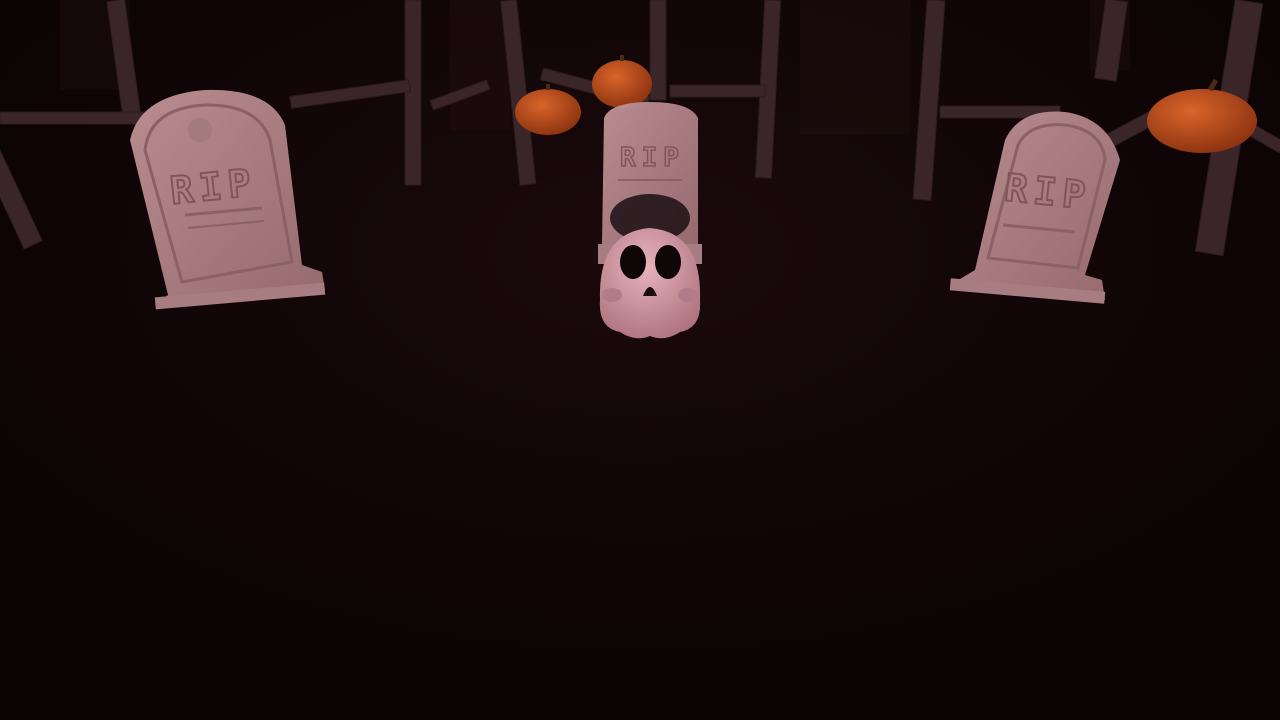 This screenshot has width=1280, height=720. Describe the element at coordinates (652, 158) in the screenshot. I see `tombstone-center-engraving: RIP` at that location.